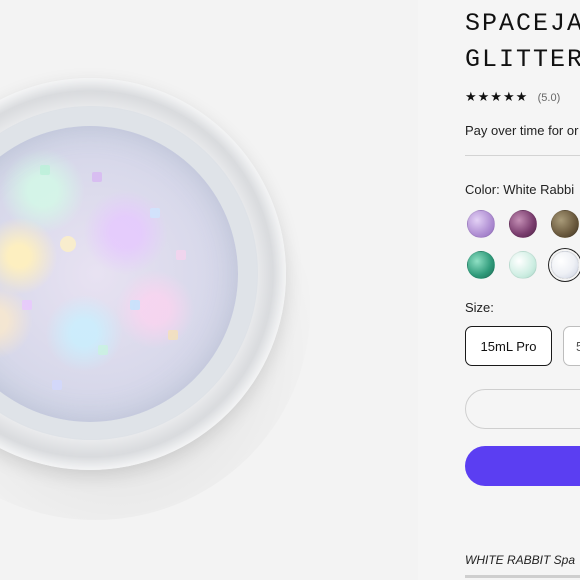 This screenshot has height=580, width=580. What do you see at coordinates (479, 307) in the screenshot?
I see `size-label: Size:` at bounding box center [479, 307].